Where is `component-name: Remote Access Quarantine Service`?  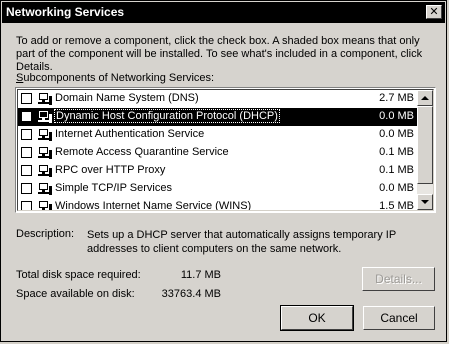 component-name: Remote Access Quarantine Service is located at coordinates (142, 152).